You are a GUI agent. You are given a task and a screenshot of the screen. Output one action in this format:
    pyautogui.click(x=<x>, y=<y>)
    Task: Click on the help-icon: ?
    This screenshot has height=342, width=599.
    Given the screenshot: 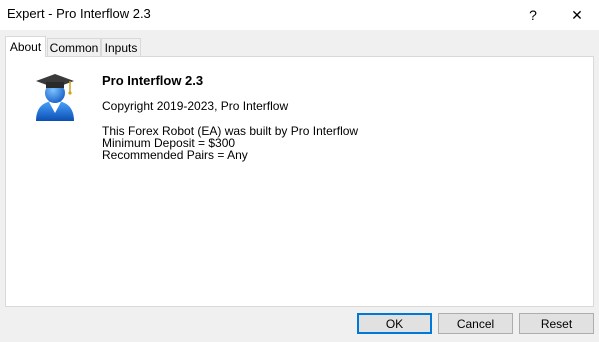 What is the action you would take?
    pyautogui.click(x=533, y=15)
    